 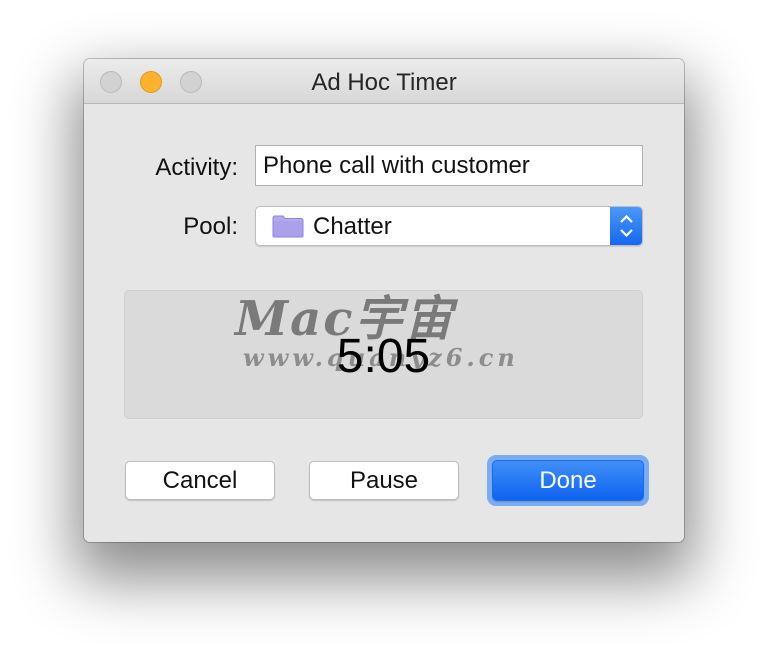 I want to click on chevron-up-down-icon, so click(x=626, y=226).